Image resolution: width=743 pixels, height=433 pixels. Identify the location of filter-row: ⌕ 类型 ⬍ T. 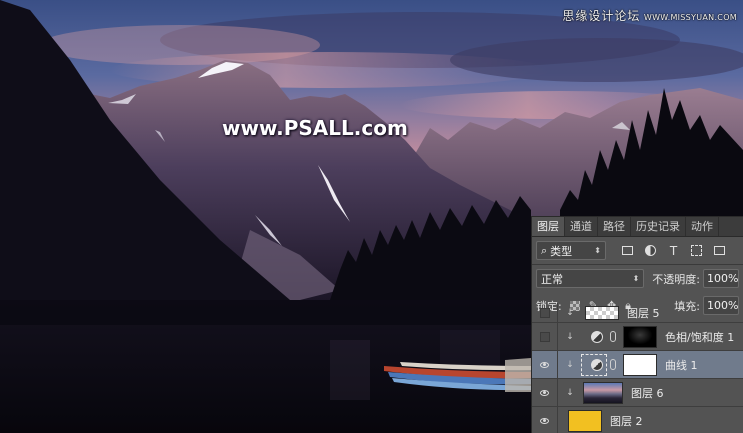
(637, 250).